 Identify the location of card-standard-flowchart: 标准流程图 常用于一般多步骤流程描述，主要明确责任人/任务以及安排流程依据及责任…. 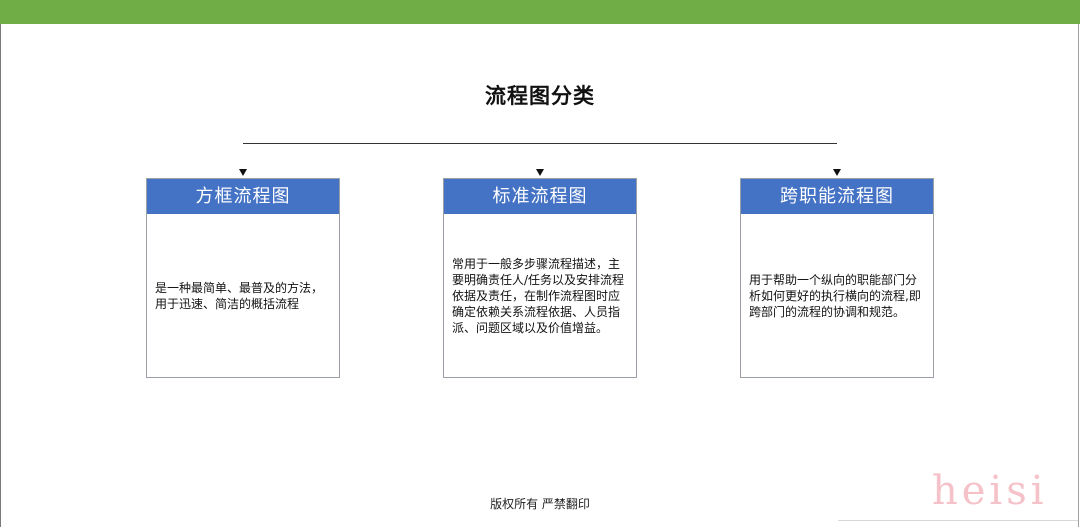
(540, 278).